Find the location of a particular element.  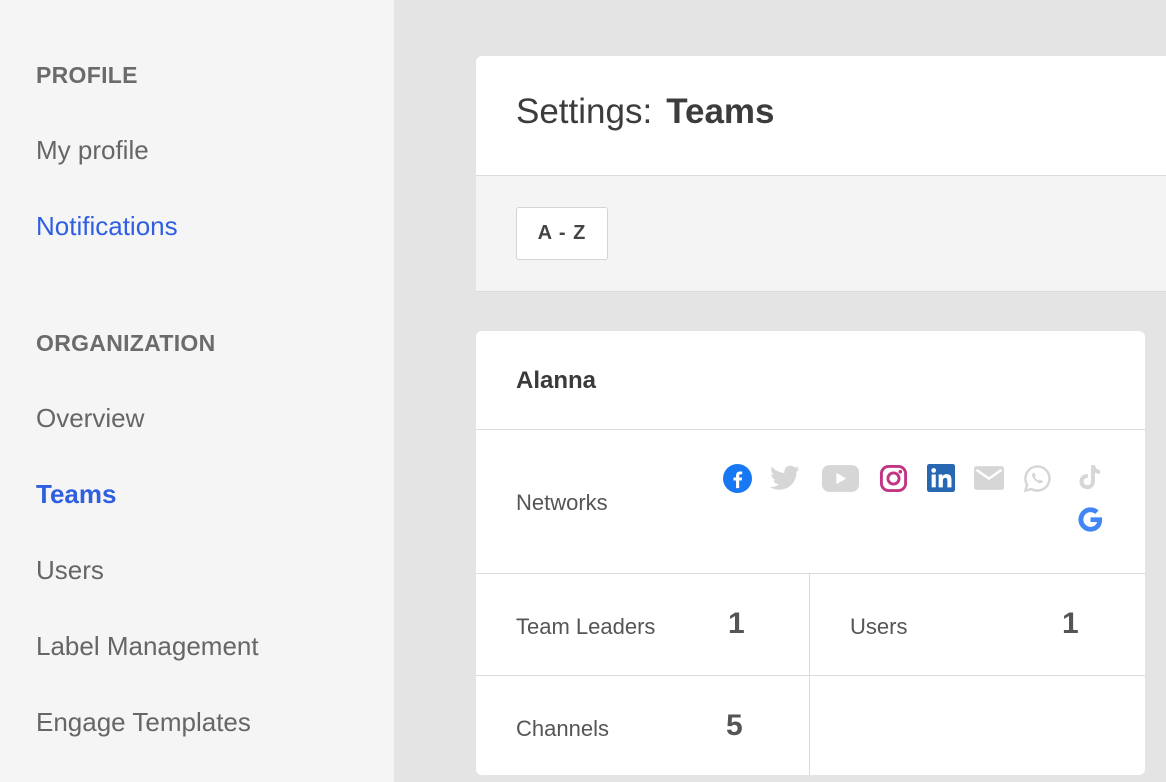

email-icon is located at coordinates (989, 478).